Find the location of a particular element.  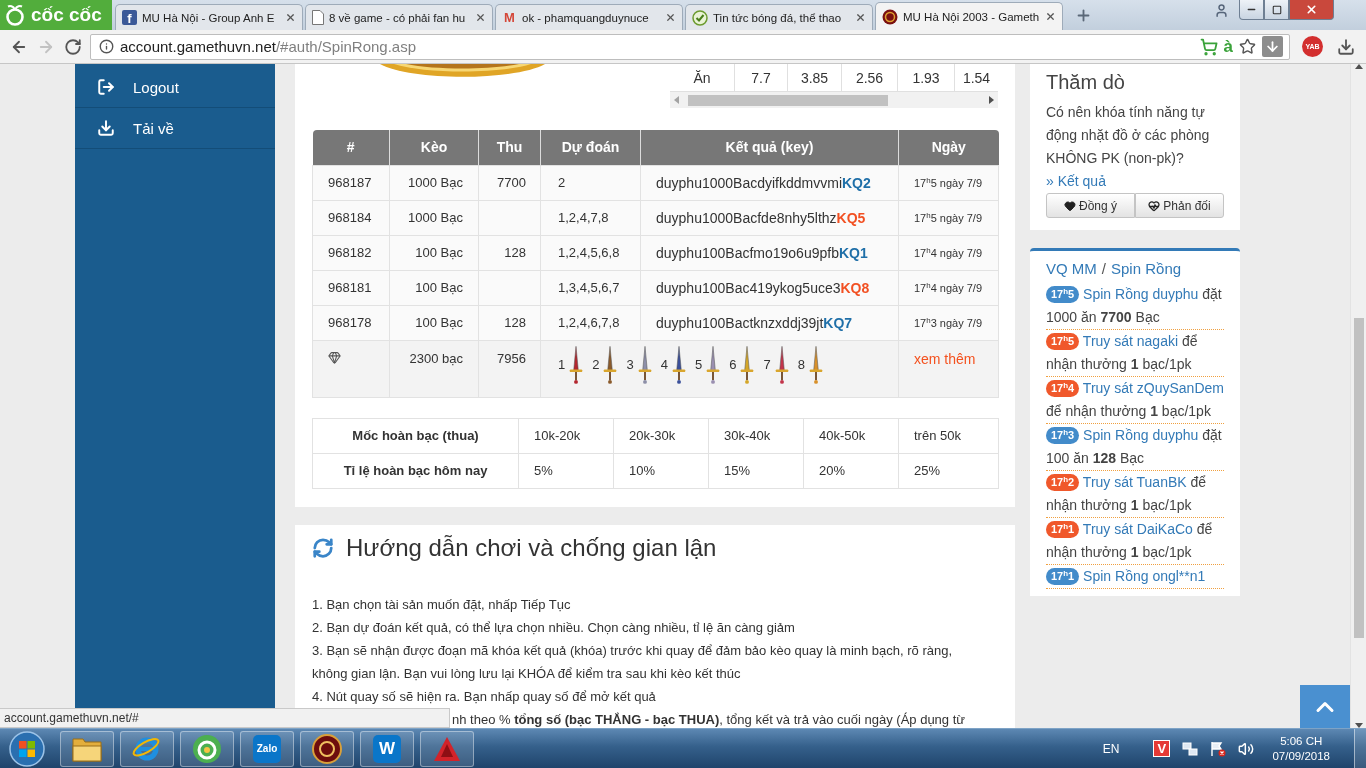

feed-link: Truy sát DaiKaCo is located at coordinates (1137, 529).